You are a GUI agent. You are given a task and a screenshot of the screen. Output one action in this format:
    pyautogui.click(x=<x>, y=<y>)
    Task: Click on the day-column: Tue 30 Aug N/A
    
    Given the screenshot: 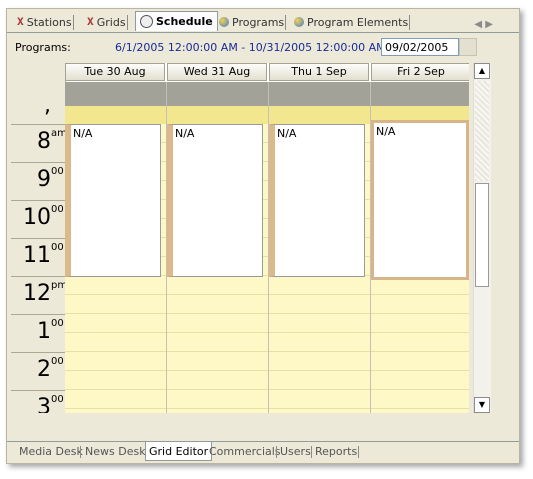 What is the action you would take?
    pyautogui.click(x=116, y=238)
    